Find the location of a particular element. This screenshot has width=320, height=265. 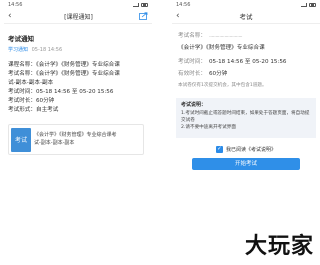

exam-name-label: 考试名称： is located at coordinates (192, 36).